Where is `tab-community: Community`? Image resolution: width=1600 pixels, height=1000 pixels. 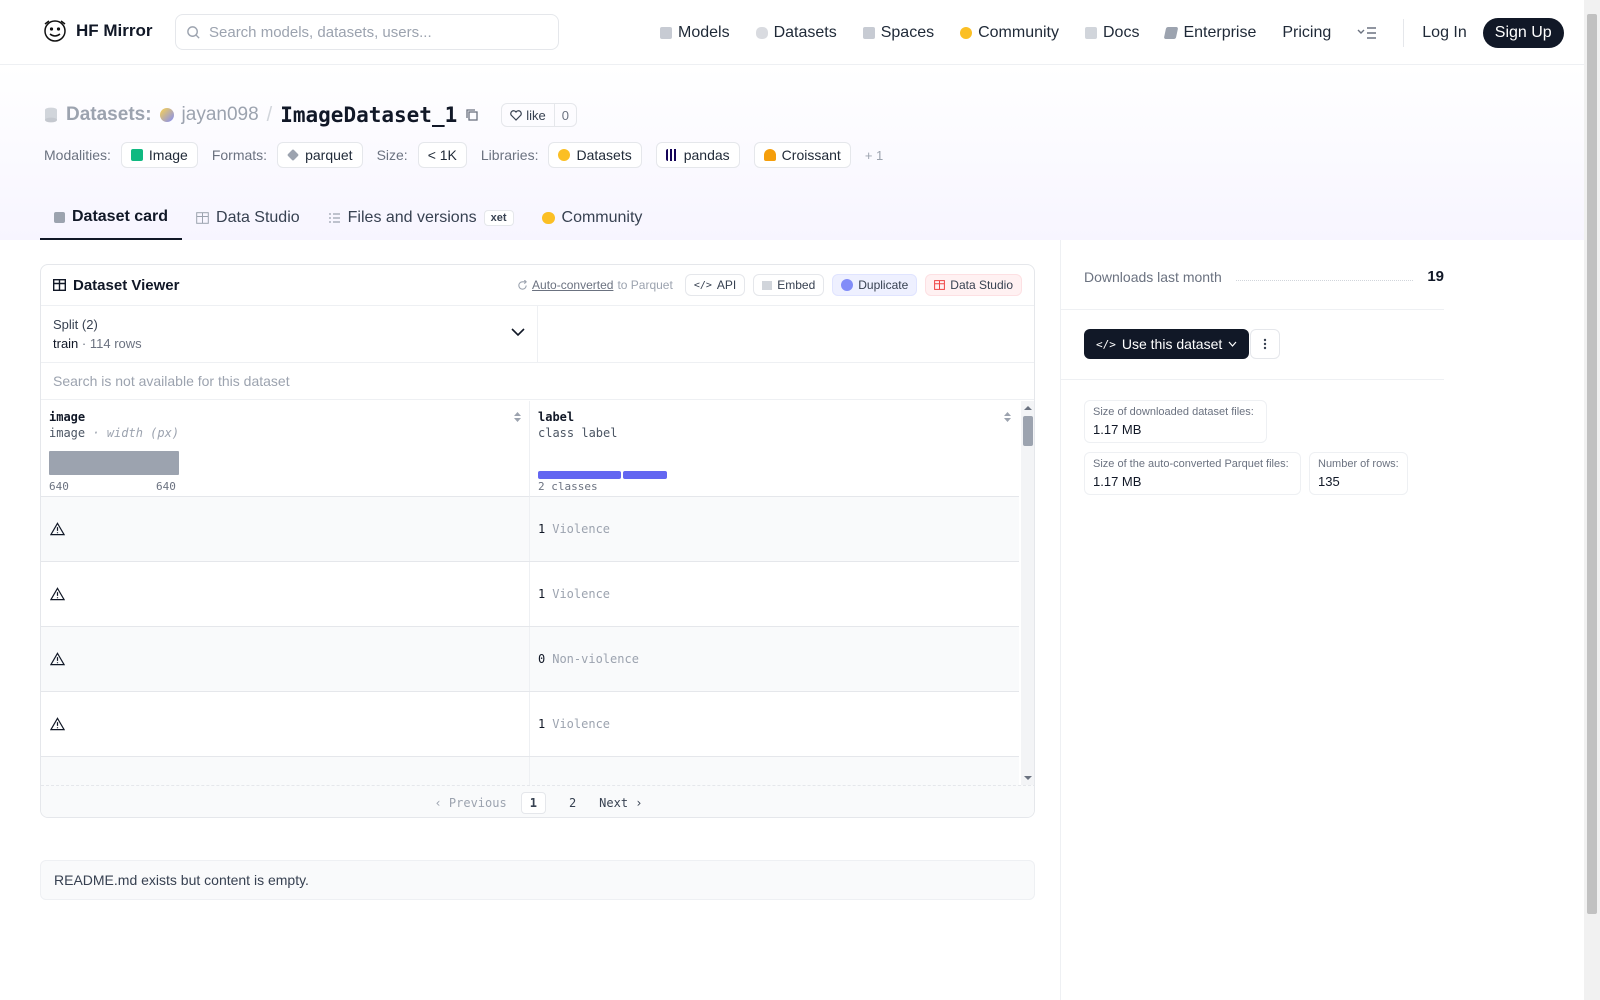
tab-community: Community is located at coordinates (592, 218).